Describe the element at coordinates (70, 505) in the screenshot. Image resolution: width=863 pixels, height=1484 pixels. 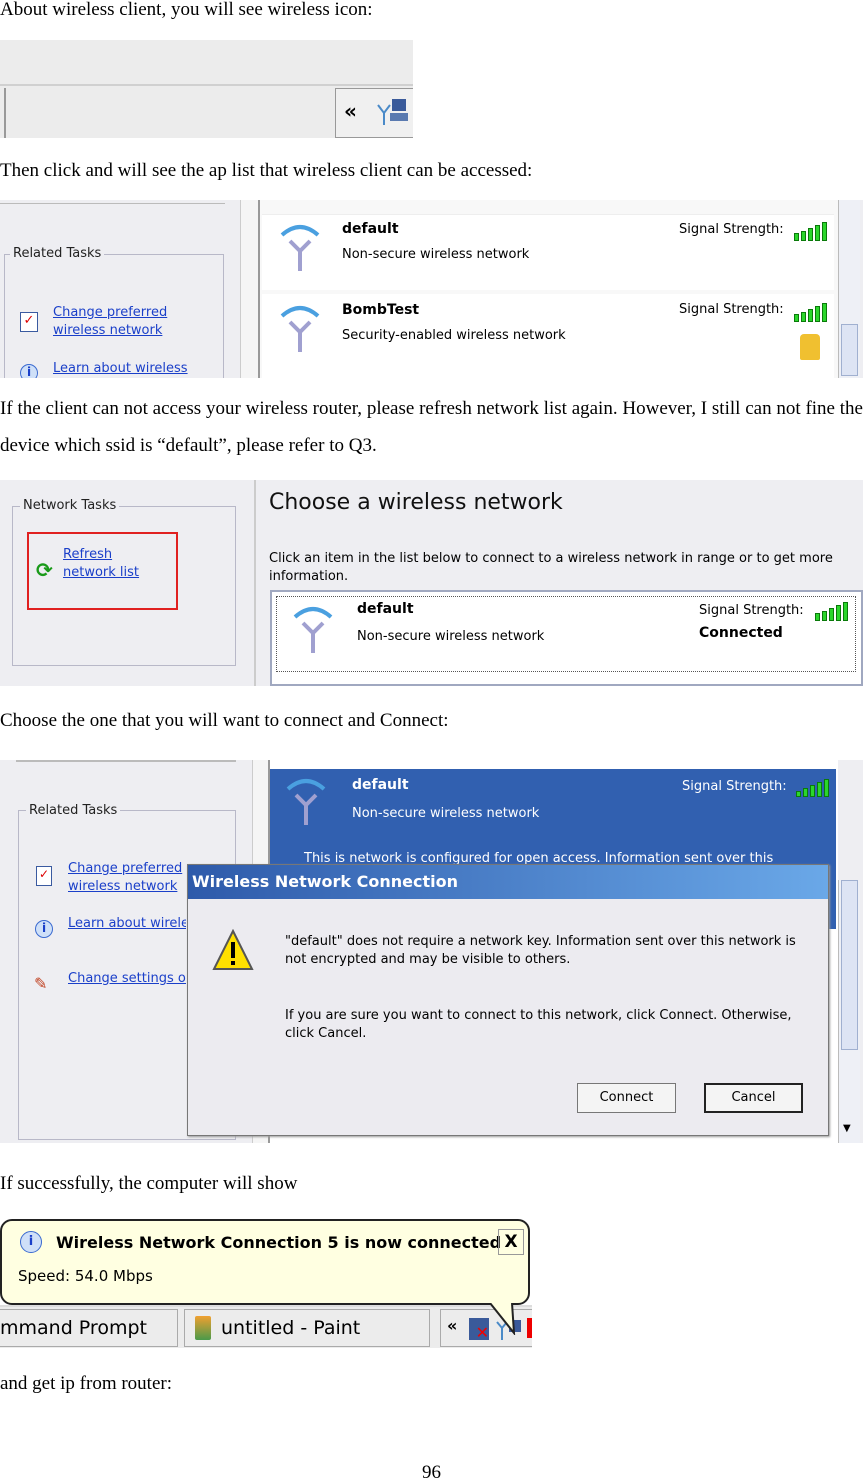
I see `group-title: Network Tasks` at that location.